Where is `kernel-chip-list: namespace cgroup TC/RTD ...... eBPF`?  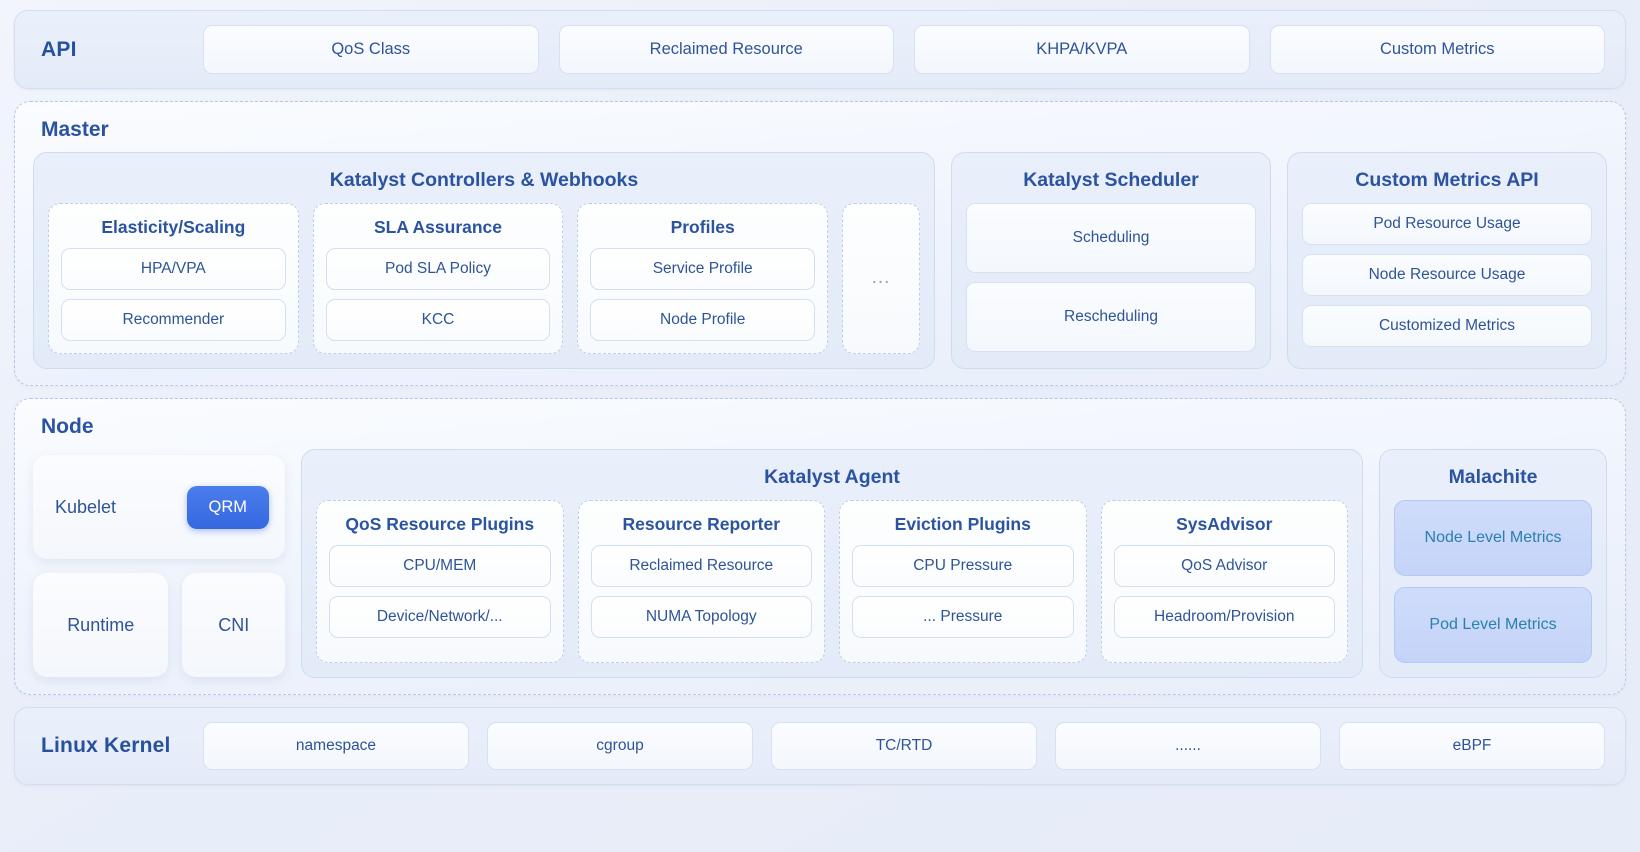 kernel-chip-list: namespace cgroup TC/RTD ...... eBPF is located at coordinates (904, 746).